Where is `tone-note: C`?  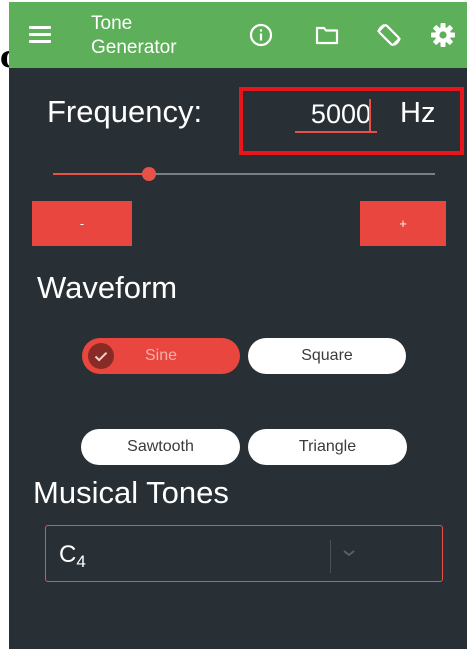 tone-note: C is located at coordinates (68, 554).